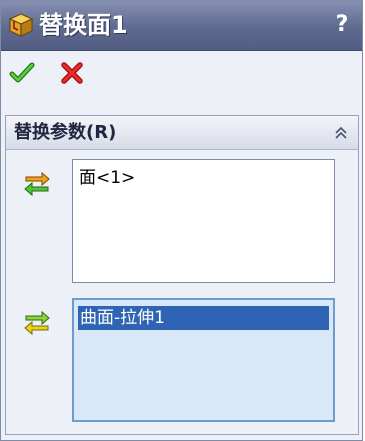 The height and width of the screenshot is (441, 365). What do you see at coordinates (203, 318) in the screenshot?
I see `list-item-selected: 曲面-拉伸1` at bounding box center [203, 318].